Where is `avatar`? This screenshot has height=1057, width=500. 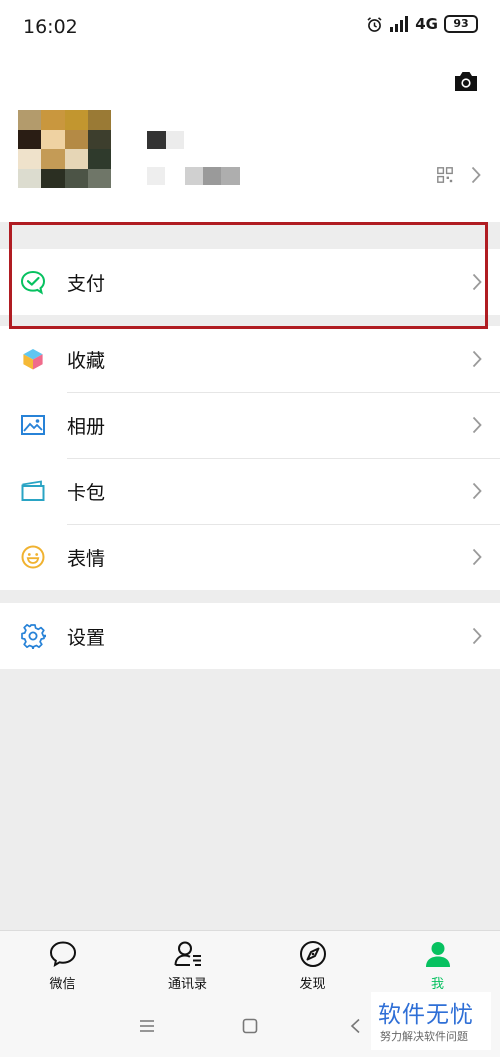
avatar is located at coordinates (64, 149).